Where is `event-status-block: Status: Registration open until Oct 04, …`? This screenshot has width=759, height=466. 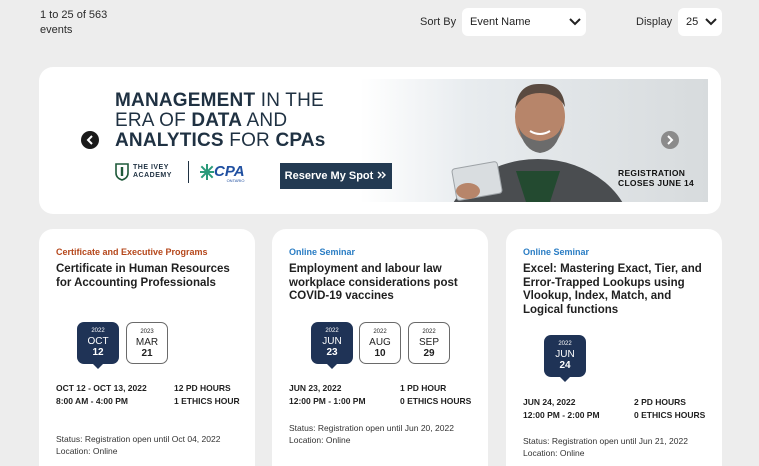 event-status-block: Status: Registration open until Oct 04, … is located at coordinates (138, 445).